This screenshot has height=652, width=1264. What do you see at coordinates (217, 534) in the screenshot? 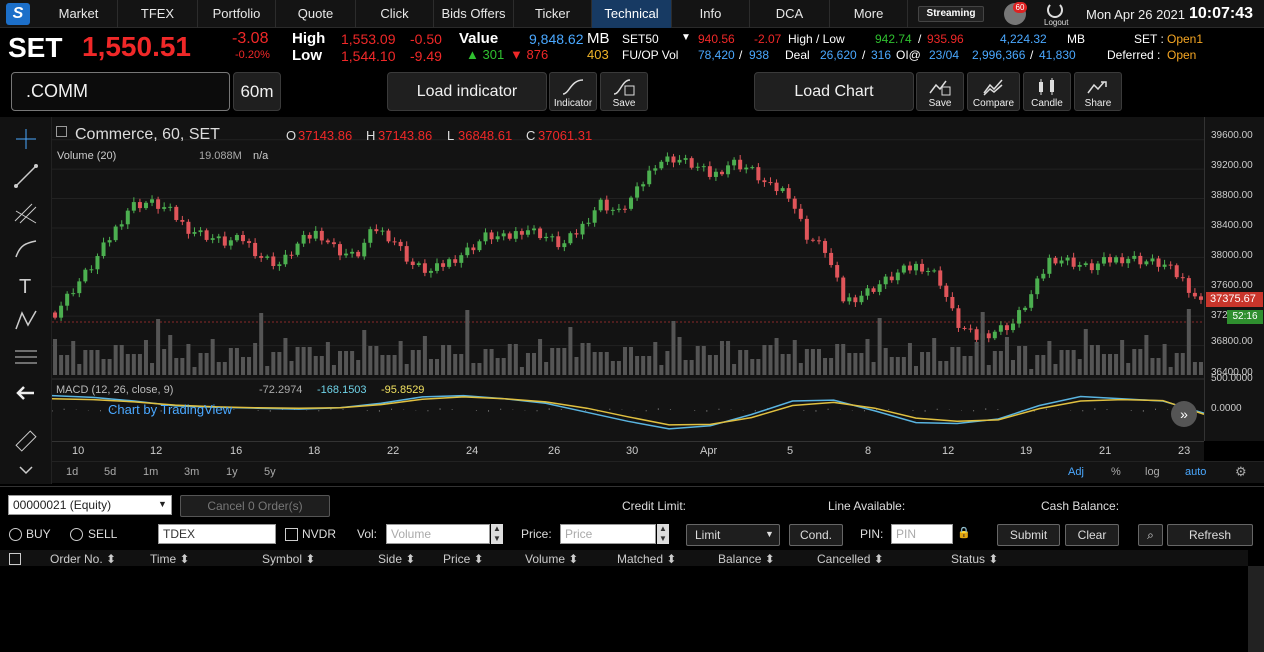
I see `symbol-field: TDEX` at bounding box center [217, 534].